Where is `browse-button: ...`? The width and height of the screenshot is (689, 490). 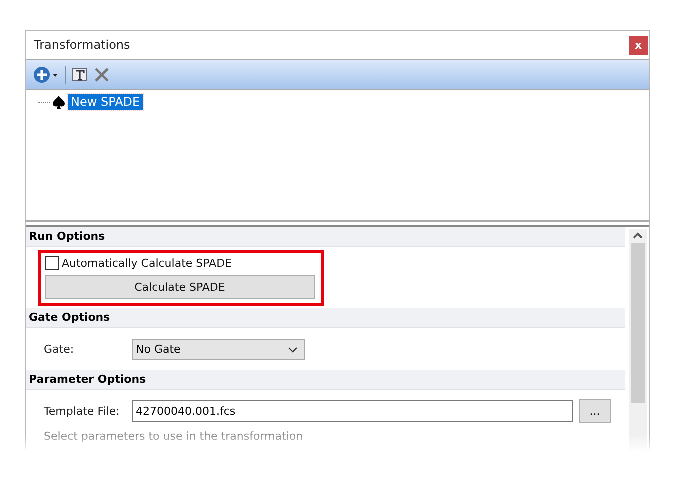
browse-button: ... is located at coordinates (595, 411).